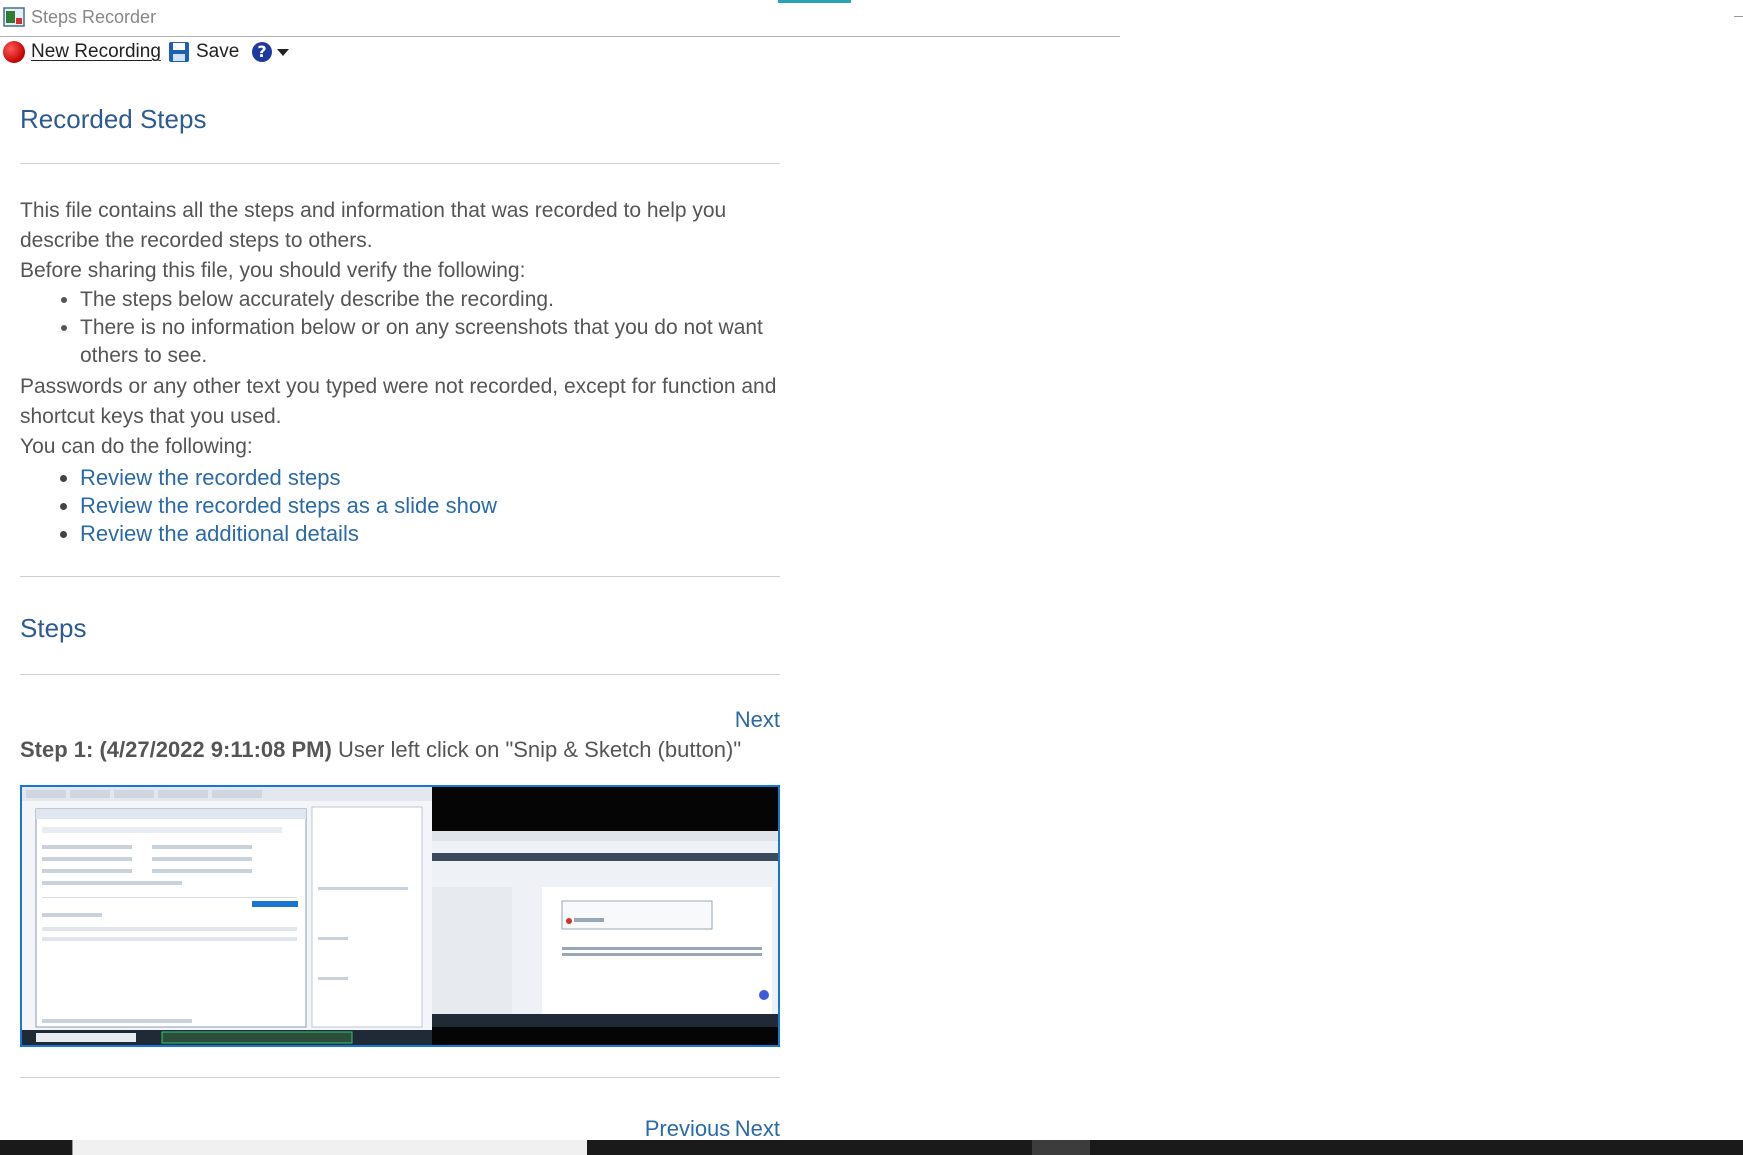 This screenshot has width=1743, height=1155. I want to click on window-title: Steps Recorder, so click(94, 17).